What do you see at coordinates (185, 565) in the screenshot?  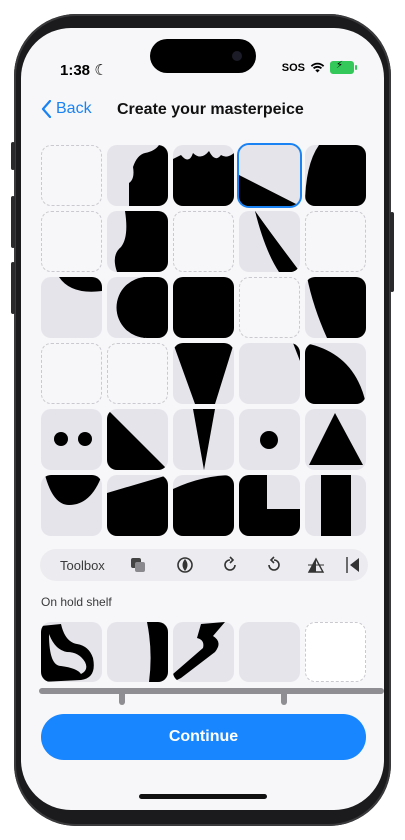 I see `fill-icon` at bounding box center [185, 565].